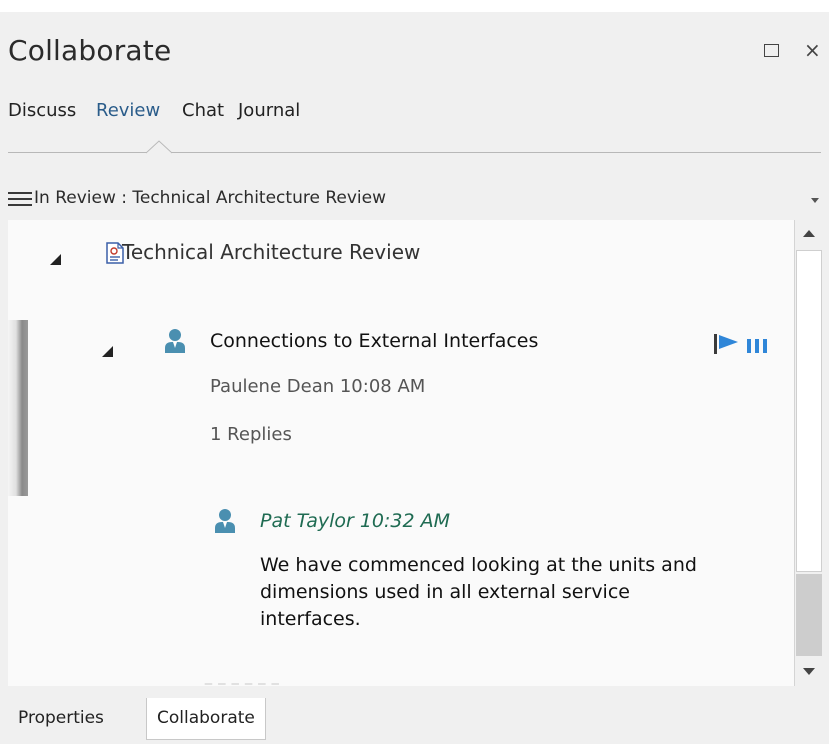 The width and height of the screenshot is (829, 744). What do you see at coordinates (61, 718) in the screenshot?
I see `bottom-tab-properties: Properties` at bounding box center [61, 718].